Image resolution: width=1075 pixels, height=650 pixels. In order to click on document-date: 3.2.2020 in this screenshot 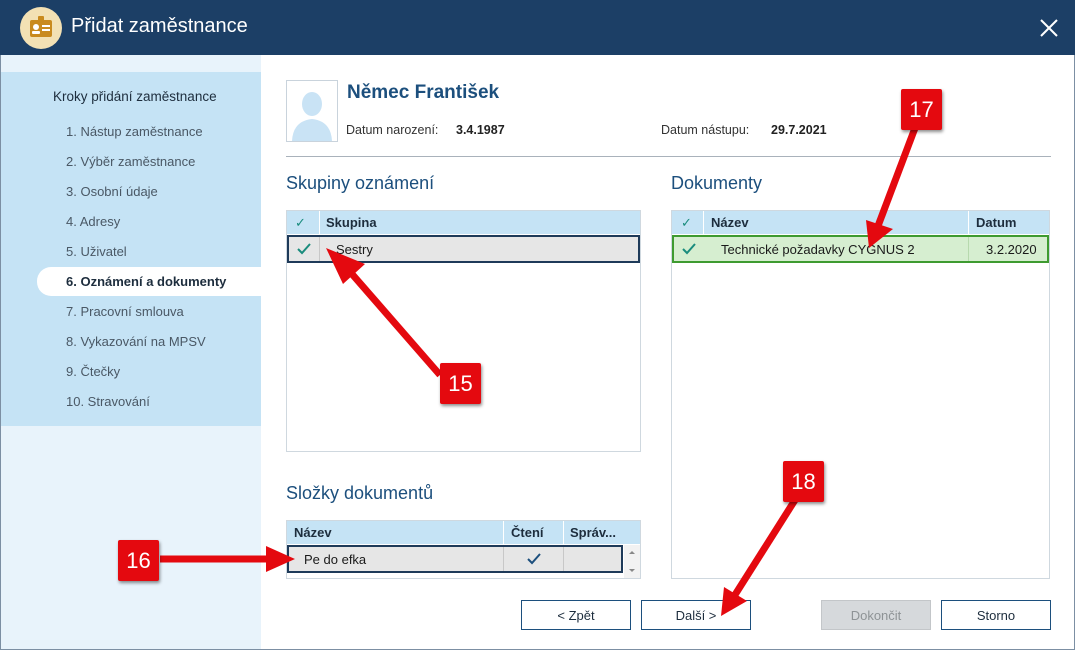, I will do `click(1011, 249)`.